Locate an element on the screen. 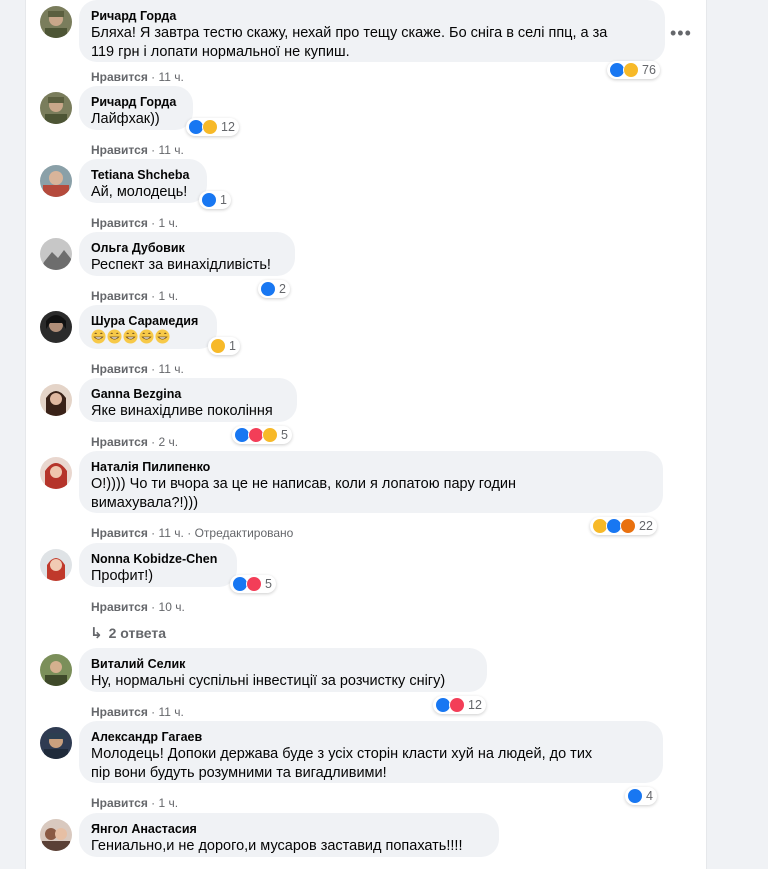  reaction-summary: 22 is located at coordinates (623, 526).